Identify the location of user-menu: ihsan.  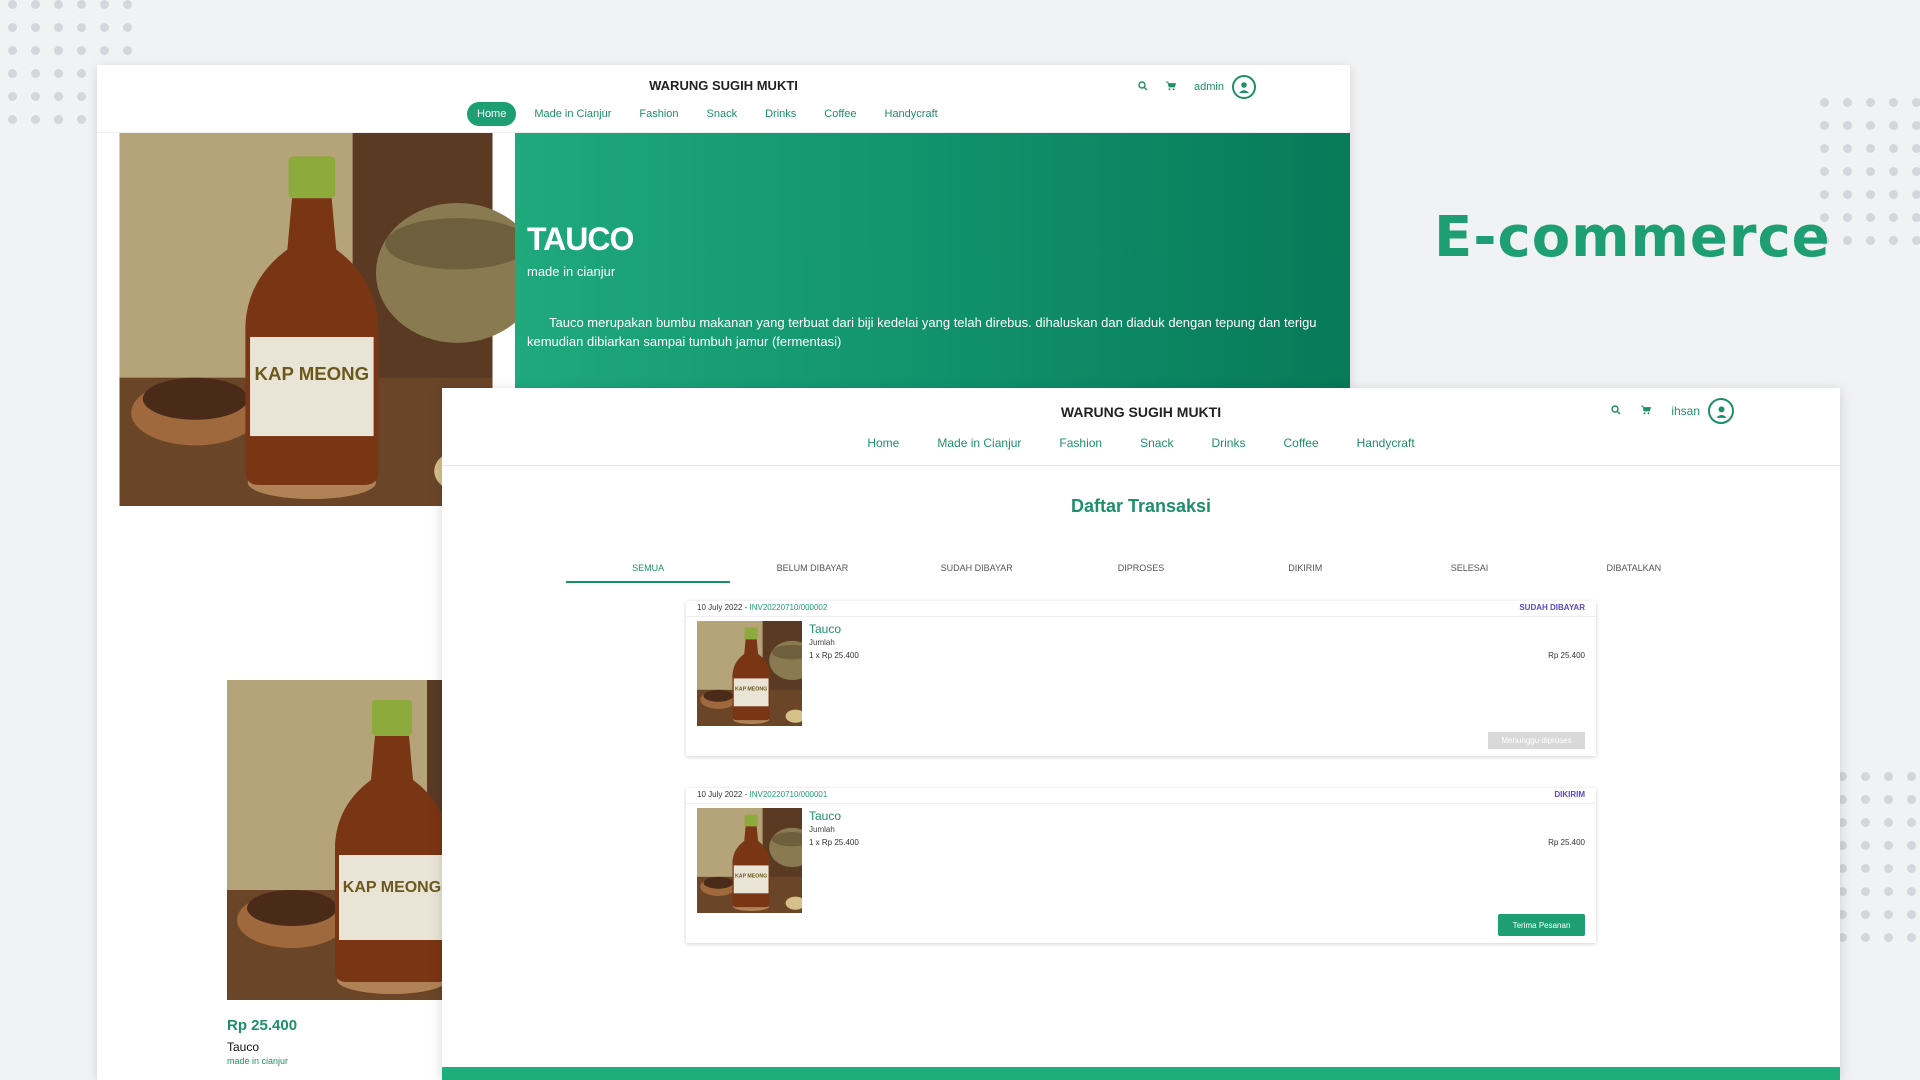
(1702, 411).